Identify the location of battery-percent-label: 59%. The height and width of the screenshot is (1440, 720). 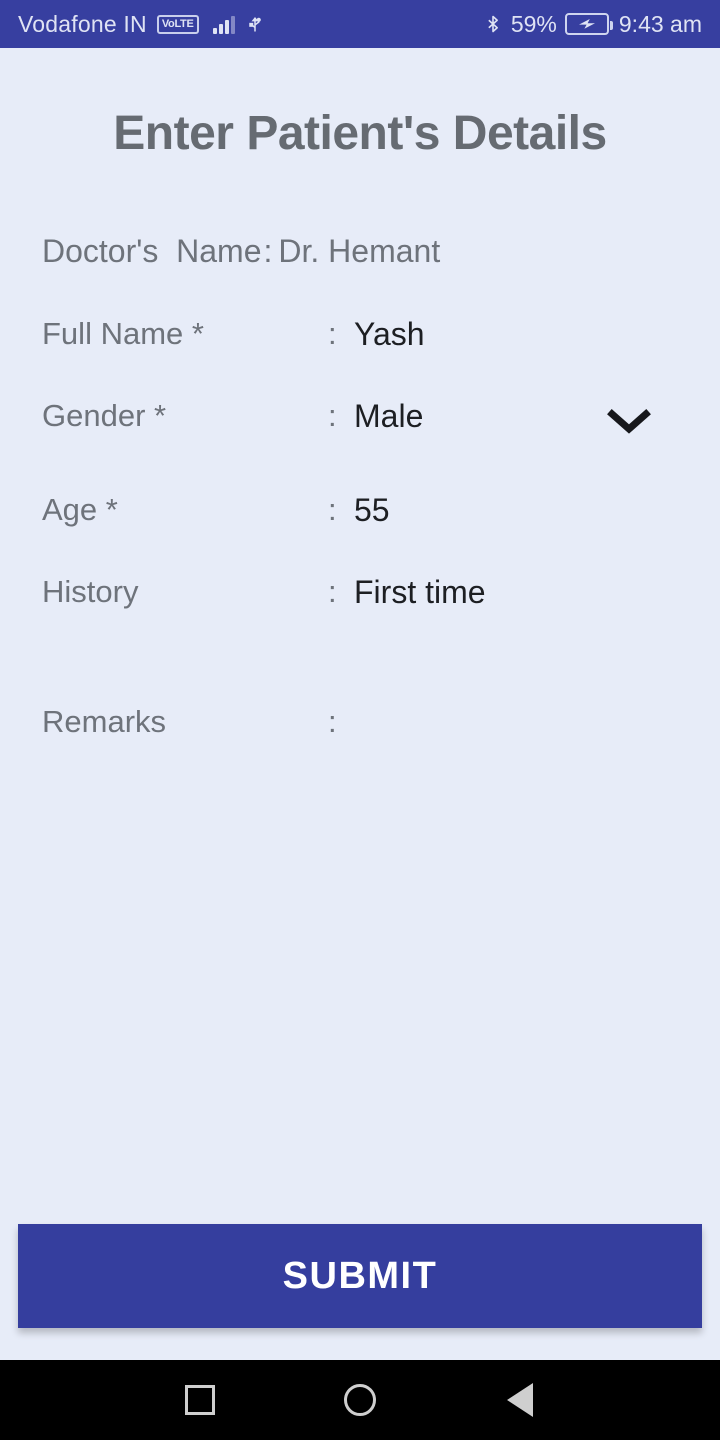
(533, 23).